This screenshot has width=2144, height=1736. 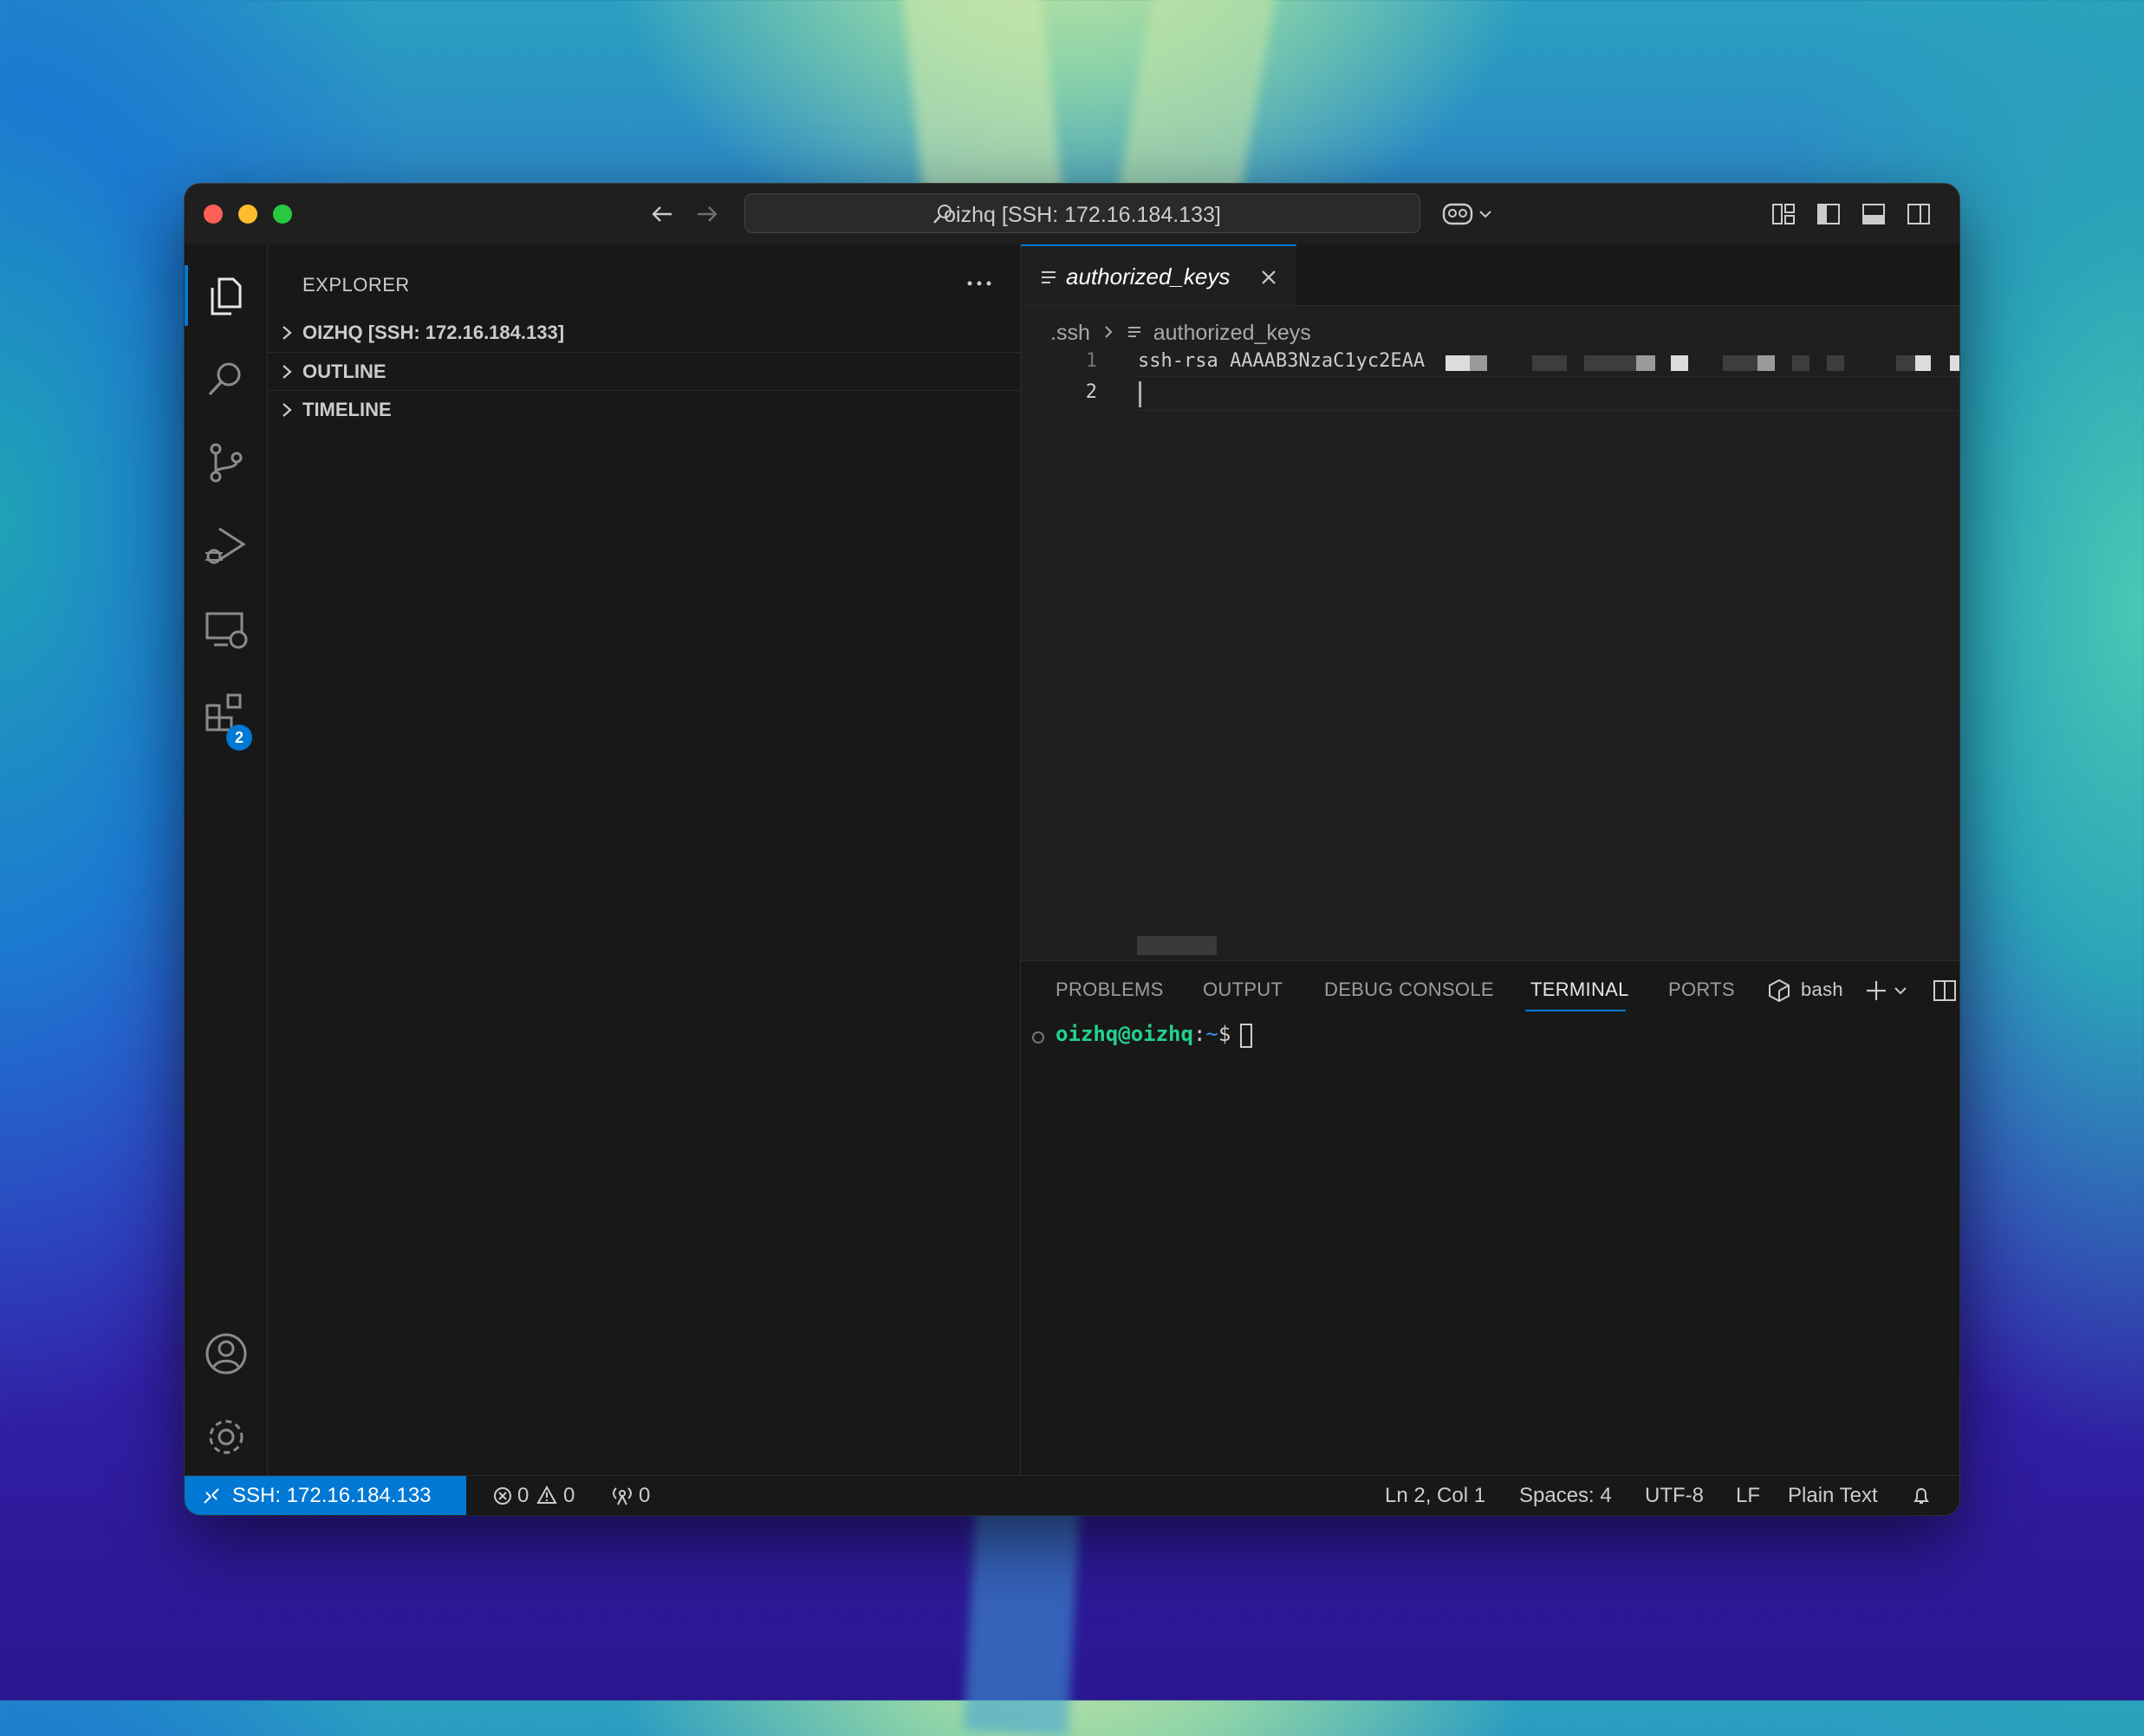 I want to click on ports-count: 0, so click(x=645, y=1495).